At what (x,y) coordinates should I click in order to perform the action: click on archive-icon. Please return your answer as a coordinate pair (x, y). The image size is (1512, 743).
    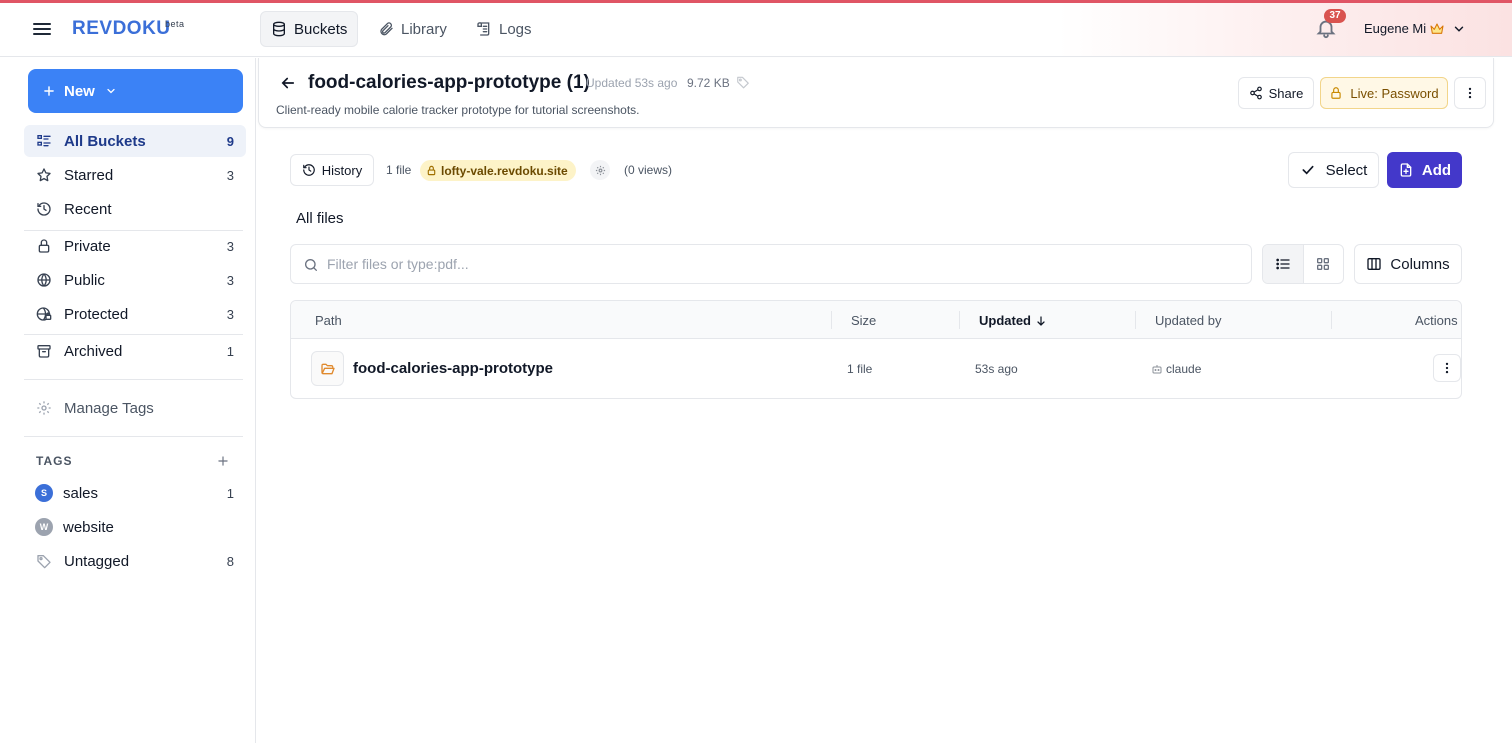
    Looking at the image, I should click on (44, 351).